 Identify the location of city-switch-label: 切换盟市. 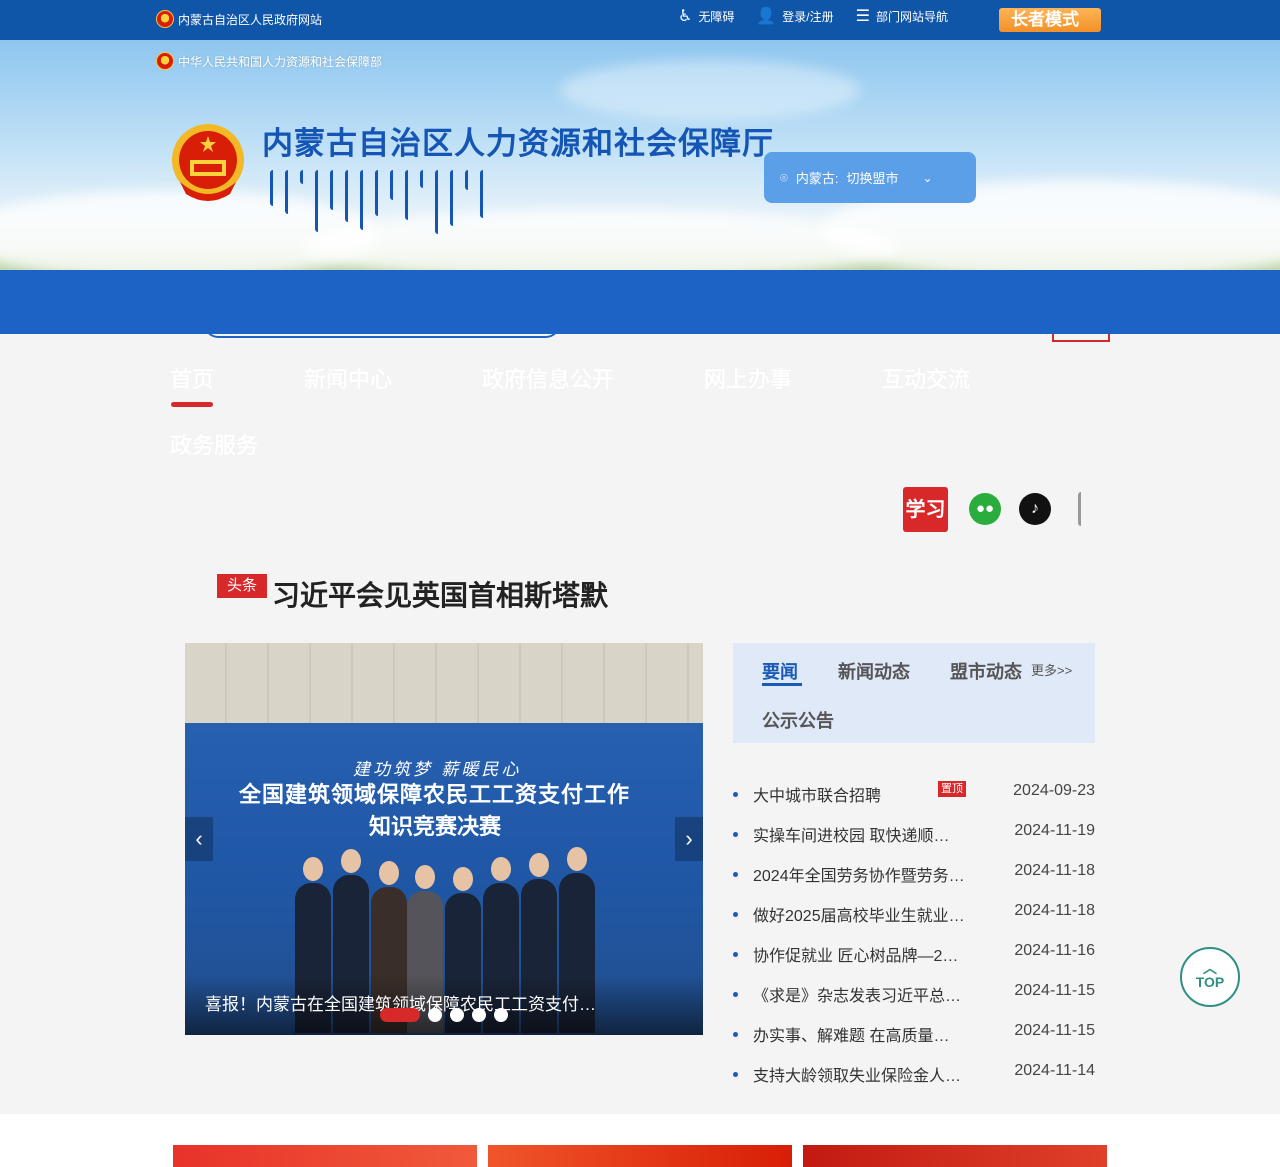
(872, 178).